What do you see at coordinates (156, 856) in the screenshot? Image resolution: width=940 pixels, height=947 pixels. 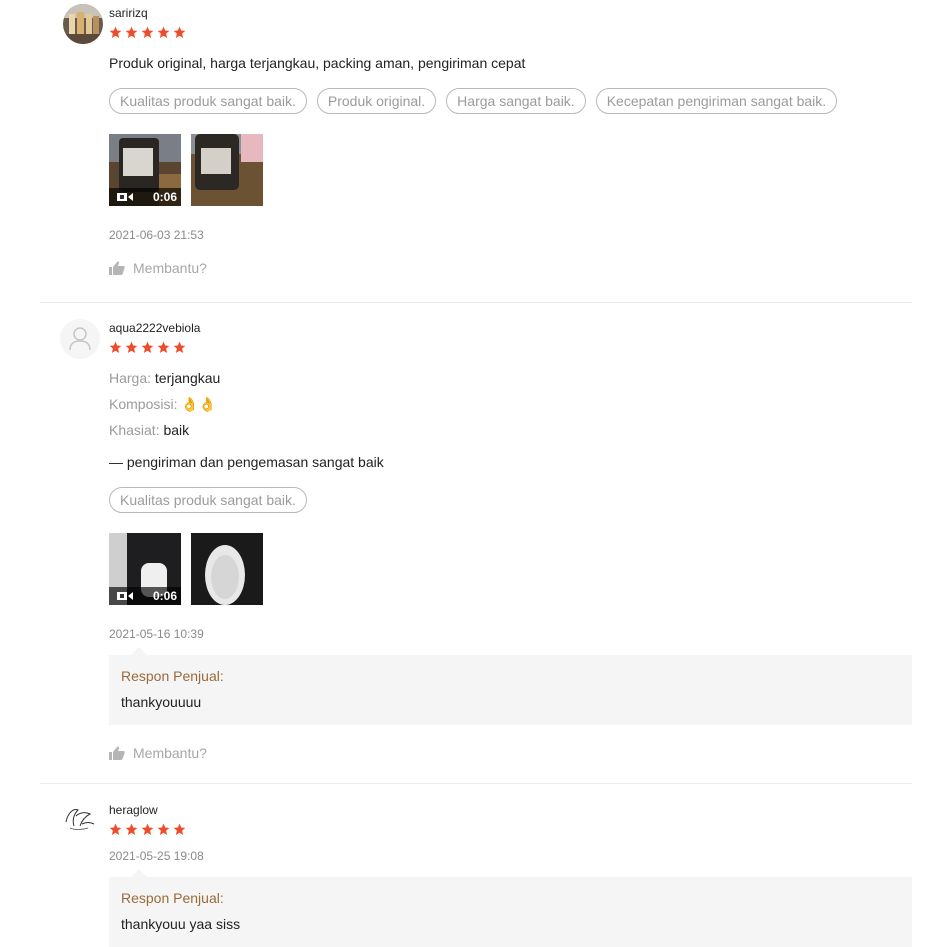 I see `review-timestamp: 2021-05-25 19:08` at bounding box center [156, 856].